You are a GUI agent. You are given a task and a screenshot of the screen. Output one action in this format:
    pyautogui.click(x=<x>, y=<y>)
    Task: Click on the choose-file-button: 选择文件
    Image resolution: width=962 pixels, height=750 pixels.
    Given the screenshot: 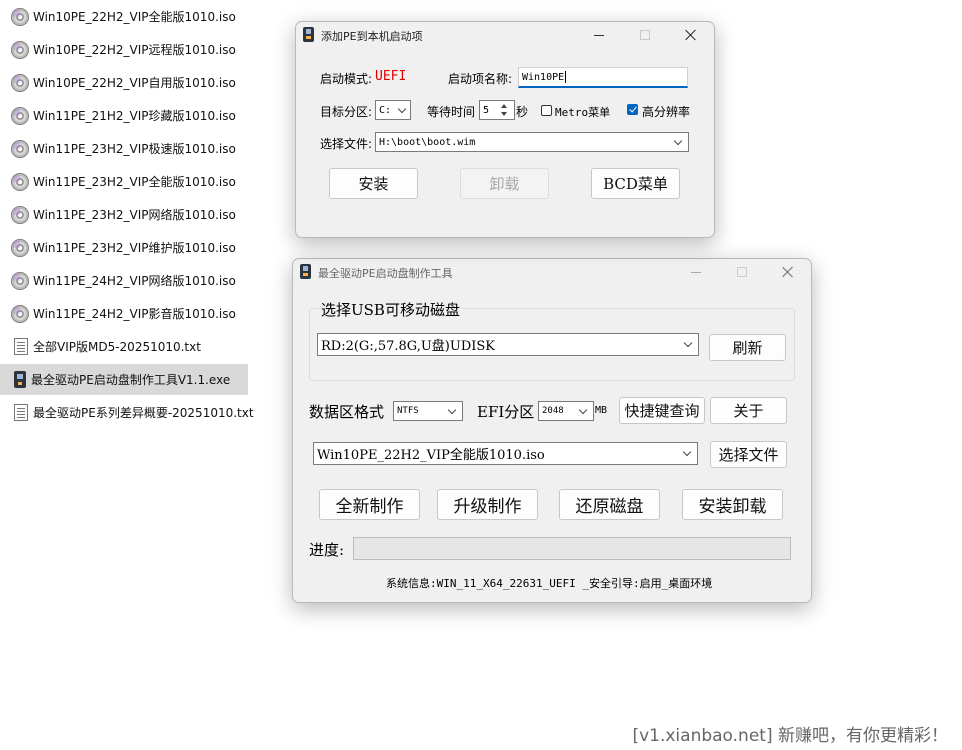 What is the action you would take?
    pyautogui.click(x=748, y=454)
    